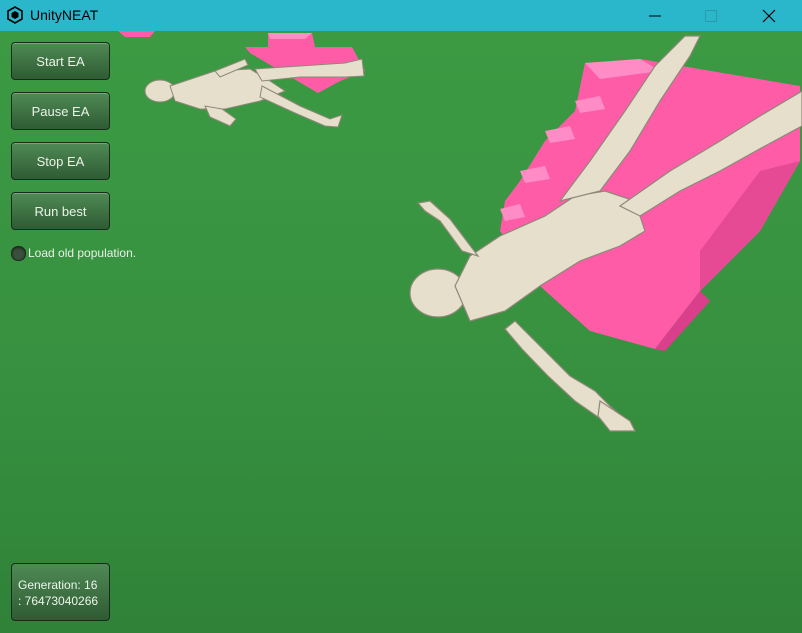 The image size is (802, 633). What do you see at coordinates (60, 211) in the screenshot?
I see `run-best-button: Run best` at bounding box center [60, 211].